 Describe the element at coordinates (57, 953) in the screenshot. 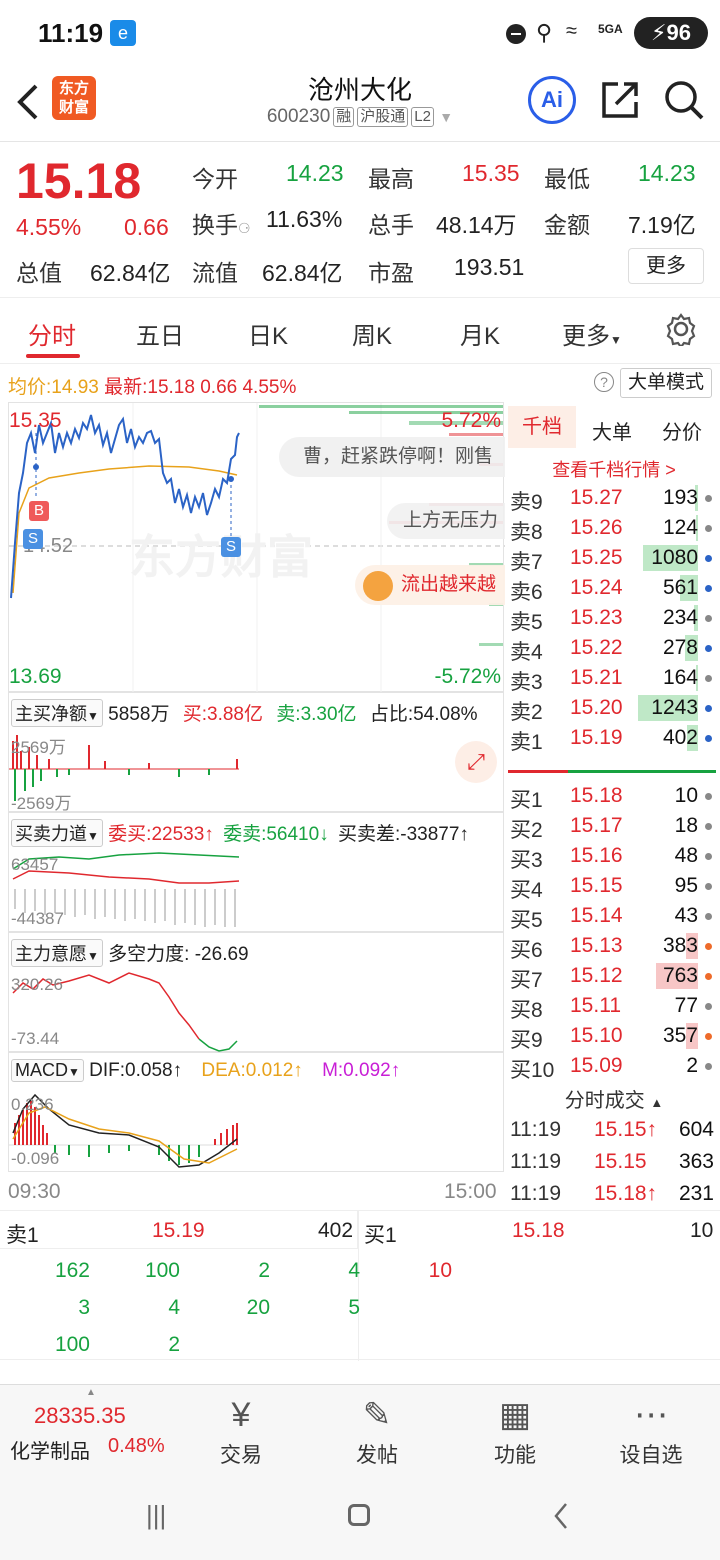

I see `indicator-select: 主力意愿▼` at that location.